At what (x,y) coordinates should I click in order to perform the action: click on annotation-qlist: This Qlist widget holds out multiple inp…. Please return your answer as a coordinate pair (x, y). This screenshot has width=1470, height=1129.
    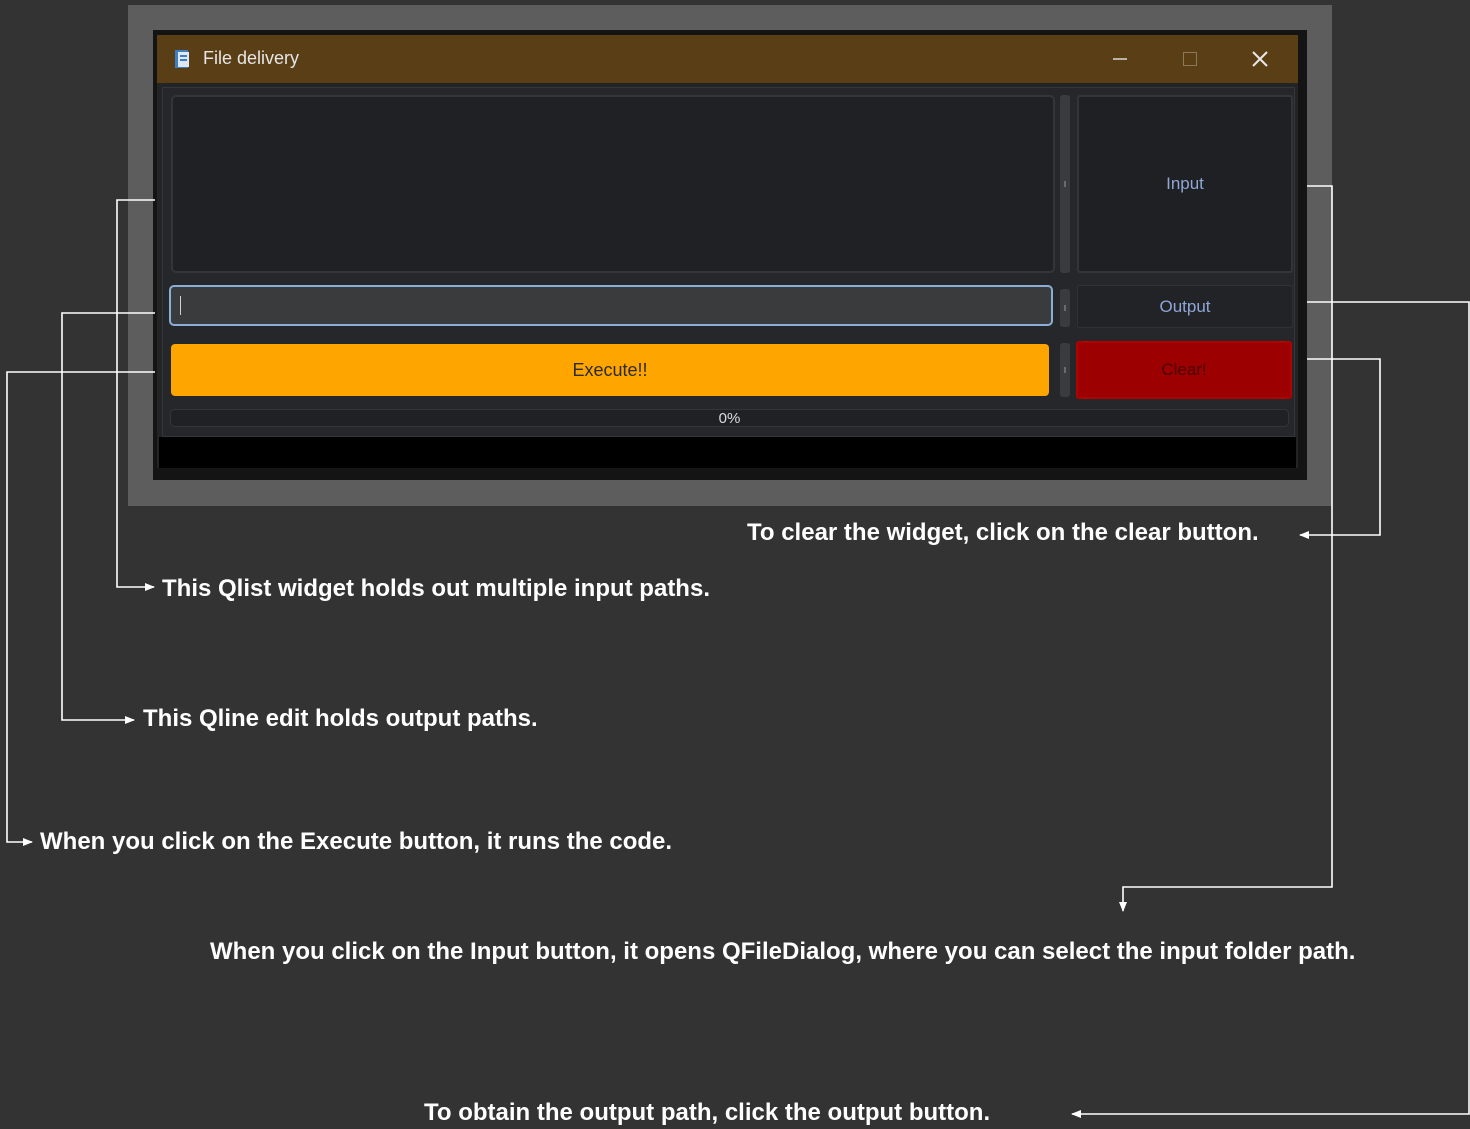
    Looking at the image, I should click on (436, 588).